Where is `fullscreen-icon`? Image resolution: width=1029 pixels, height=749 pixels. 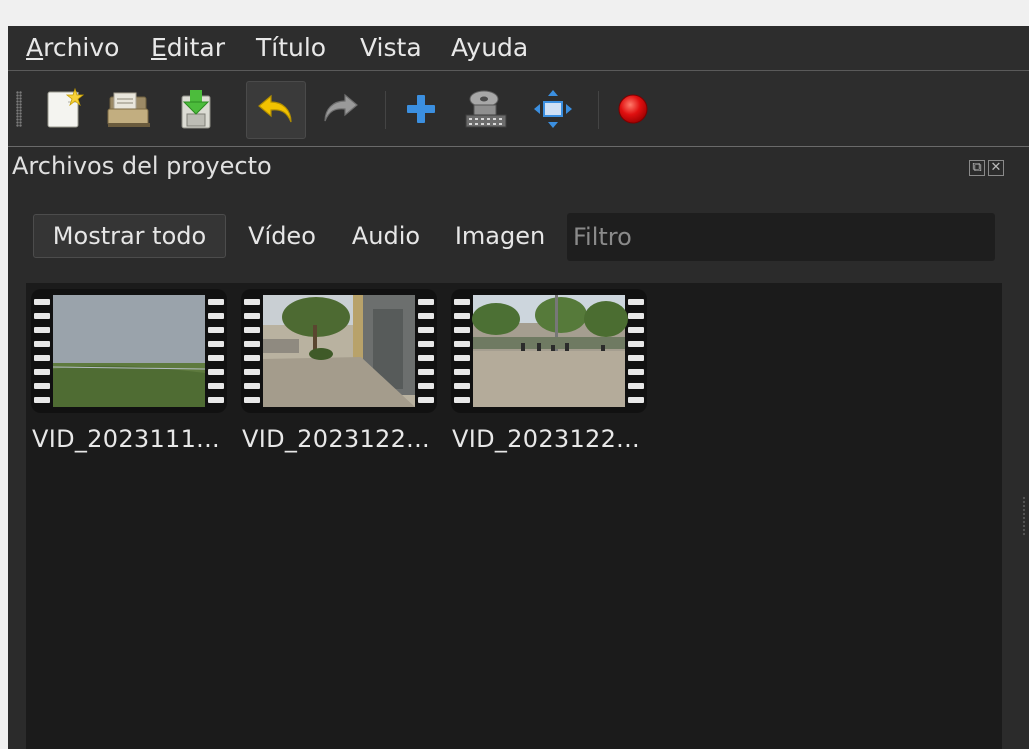
fullscreen-icon is located at coordinates (553, 109).